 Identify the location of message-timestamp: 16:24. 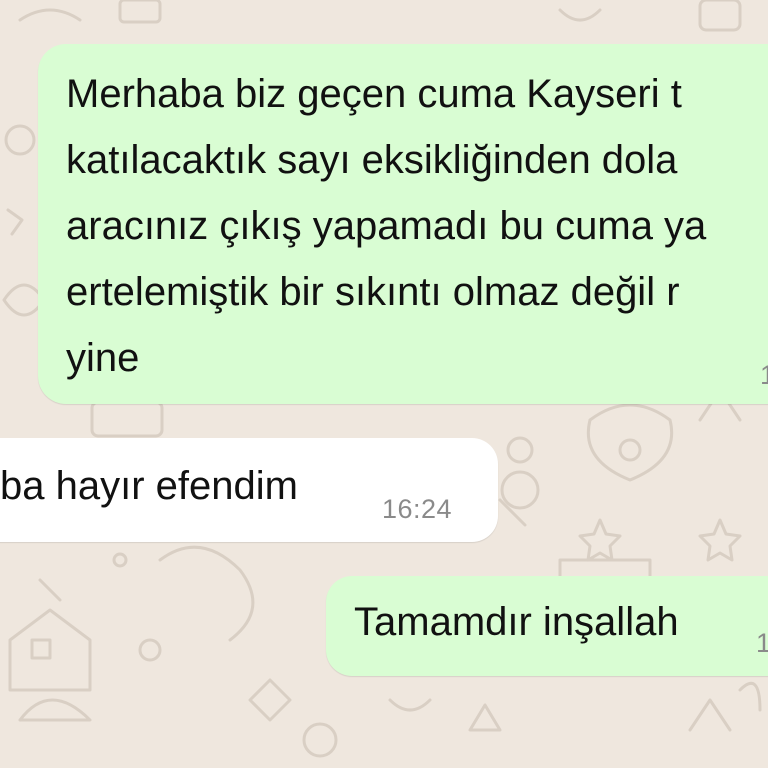
(417, 509).